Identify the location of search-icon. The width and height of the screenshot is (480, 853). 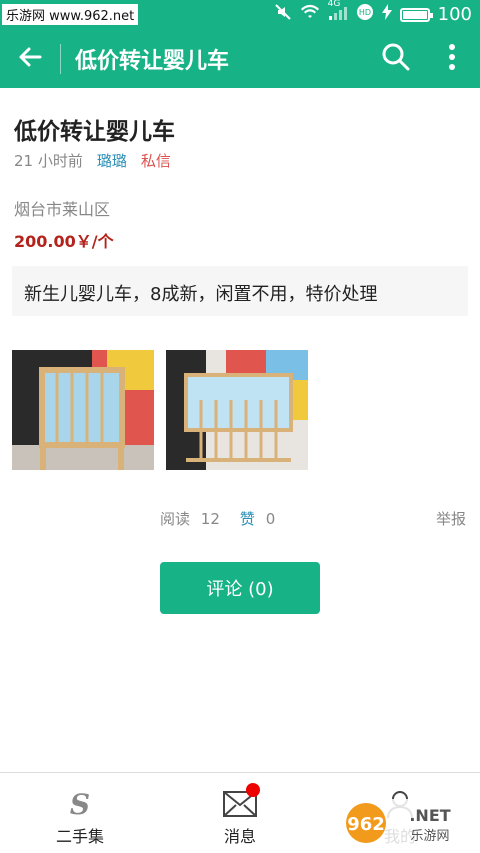
(396, 59).